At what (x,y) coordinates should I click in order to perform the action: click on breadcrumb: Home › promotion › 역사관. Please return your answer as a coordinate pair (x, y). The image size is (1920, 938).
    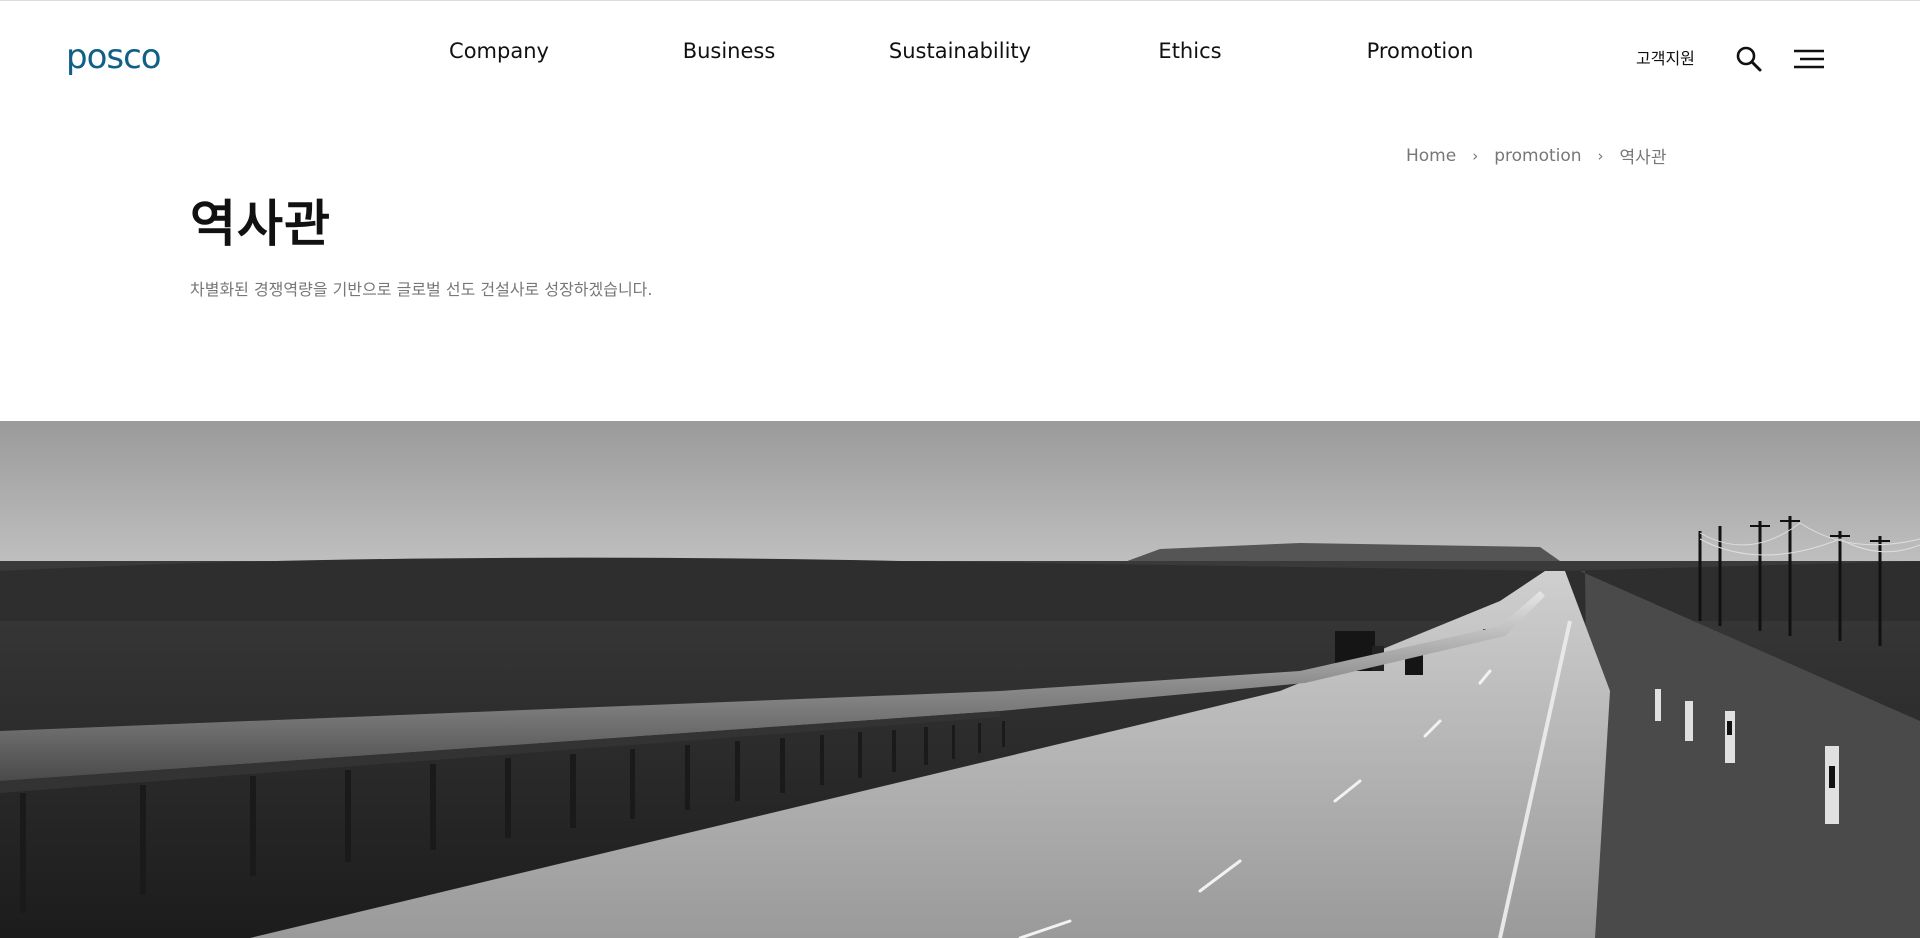
    Looking at the image, I should click on (1536, 156).